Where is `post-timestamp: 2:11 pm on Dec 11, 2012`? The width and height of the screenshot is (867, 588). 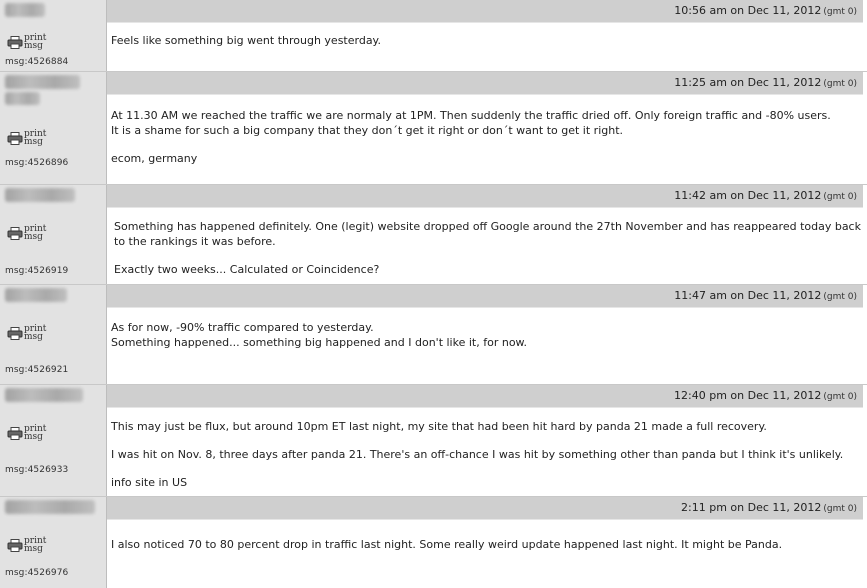 post-timestamp: 2:11 pm on Dec 11, 2012 is located at coordinates (751, 507).